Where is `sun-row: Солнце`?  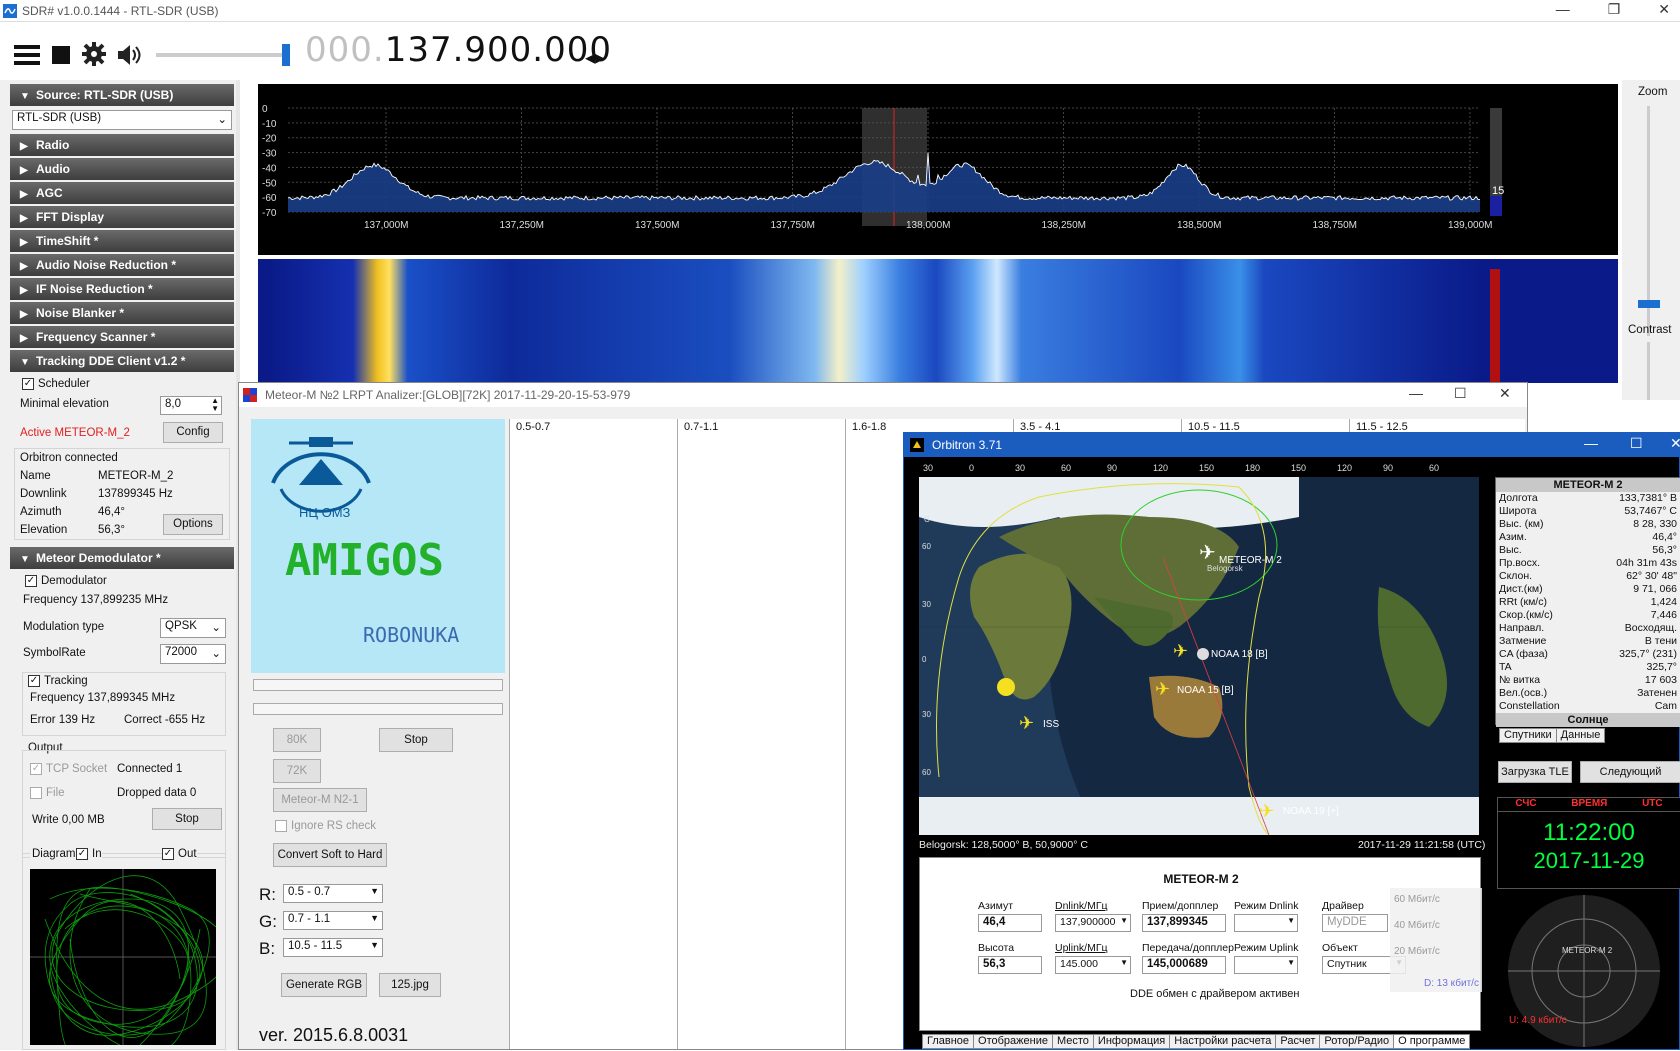 sun-row: Солнце is located at coordinates (1588, 720).